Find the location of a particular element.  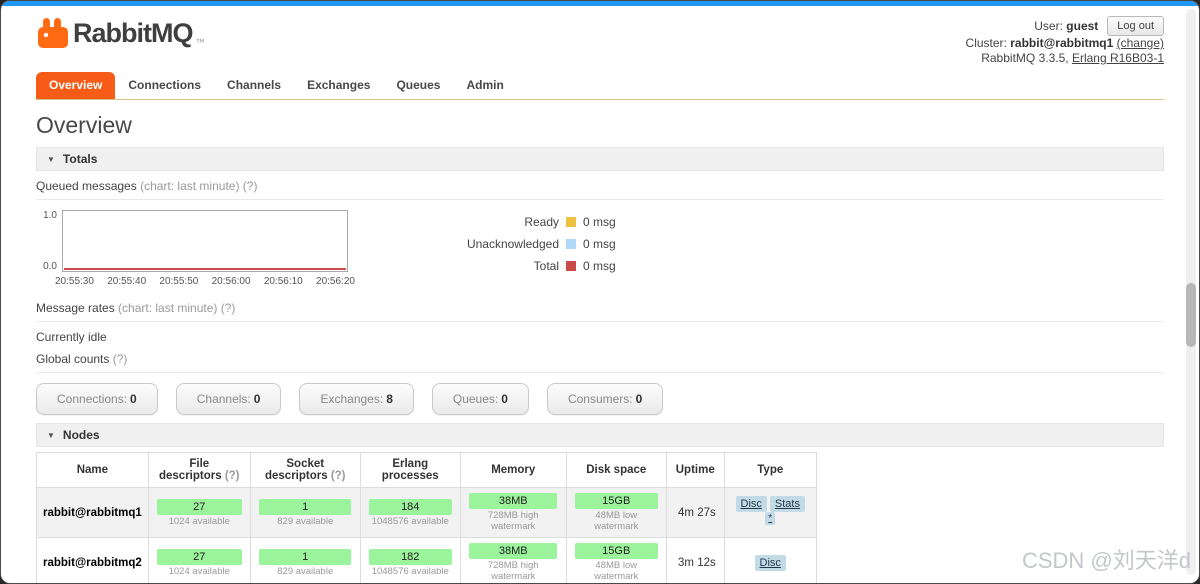

meter-bar: 182 is located at coordinates (410, 556).